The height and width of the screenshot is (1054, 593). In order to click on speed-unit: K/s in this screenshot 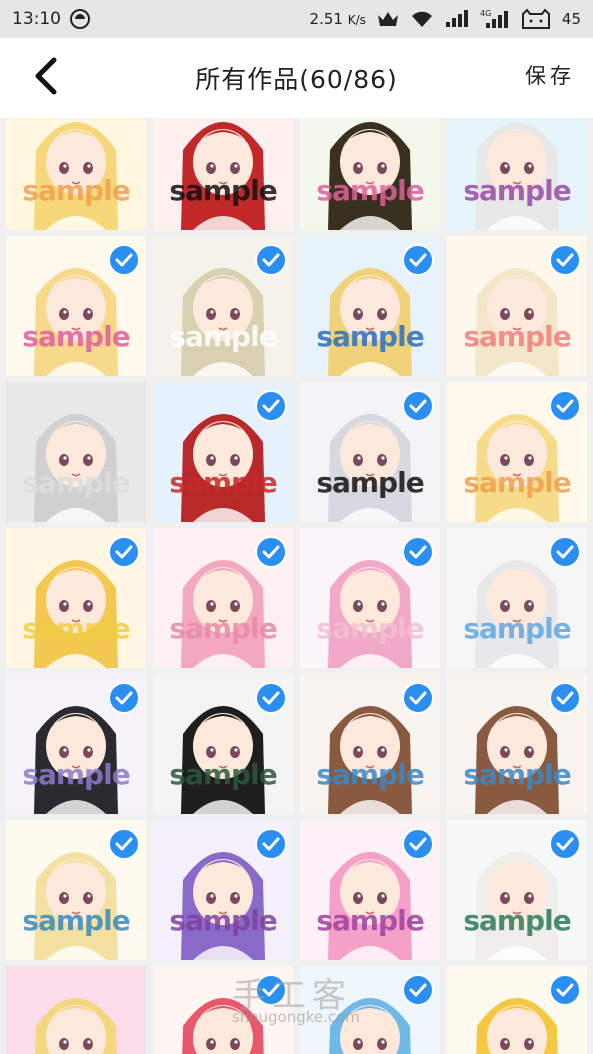, I will do `click(356, 20)`.